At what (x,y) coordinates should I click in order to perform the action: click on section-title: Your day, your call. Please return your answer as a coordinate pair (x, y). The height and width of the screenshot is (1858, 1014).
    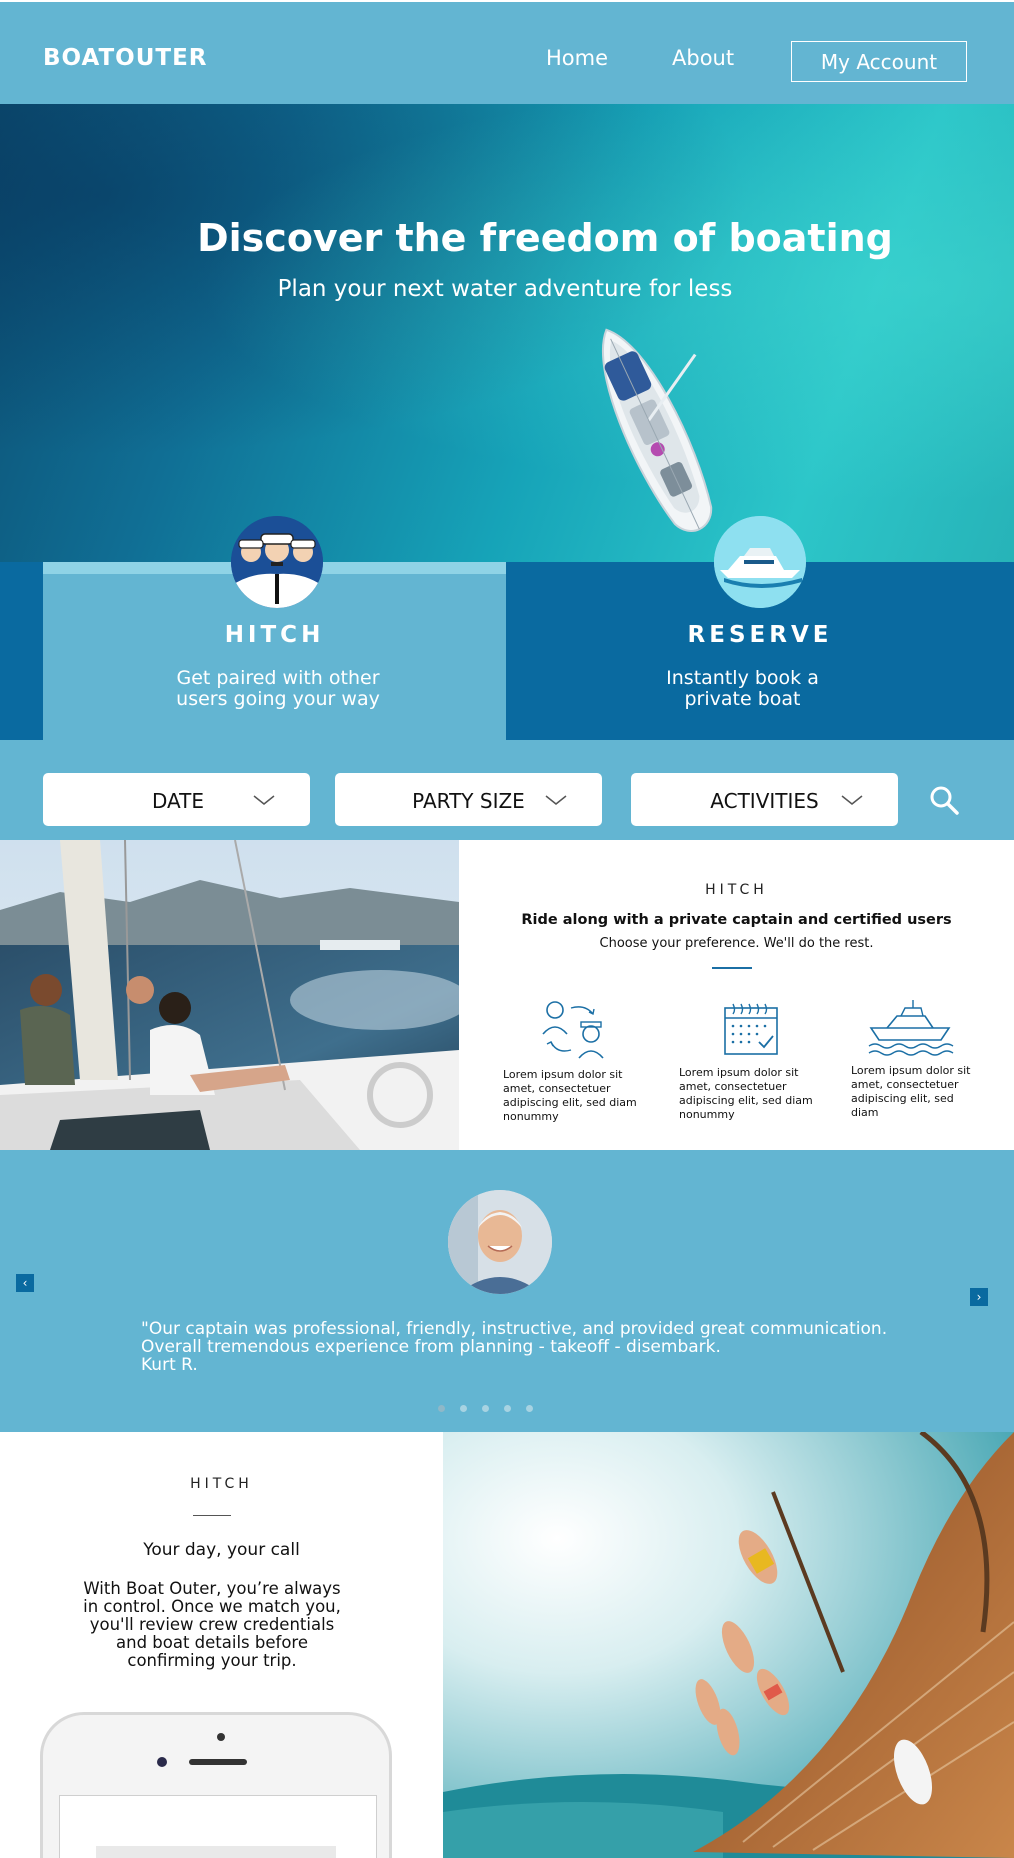
    Looking at the image, I should click on (221, 1550).